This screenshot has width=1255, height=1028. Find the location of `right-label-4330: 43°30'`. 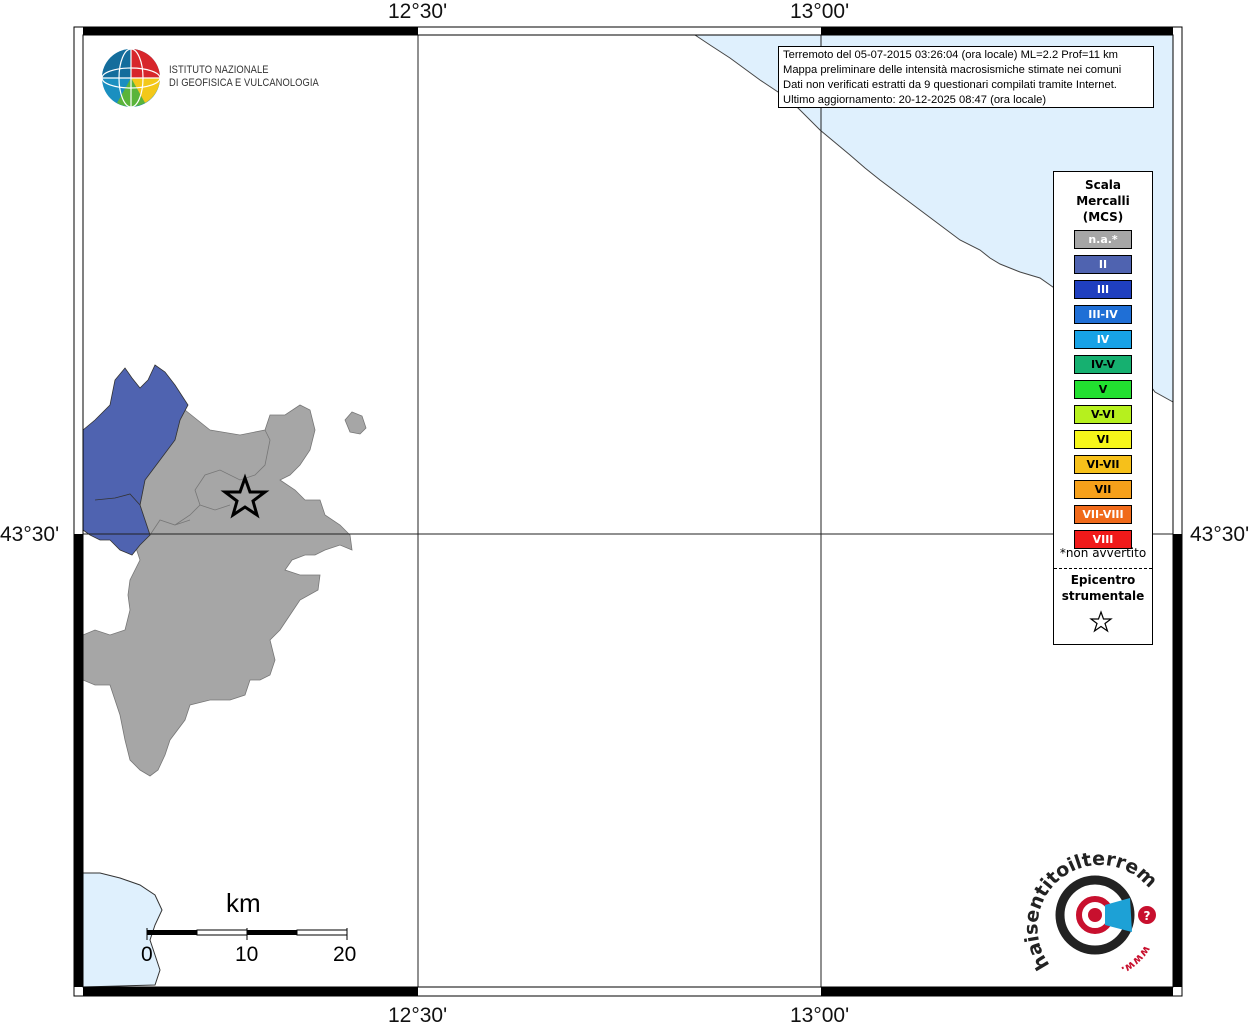

right-label-4330: 43°30' is located at coordinates (1220, 534).